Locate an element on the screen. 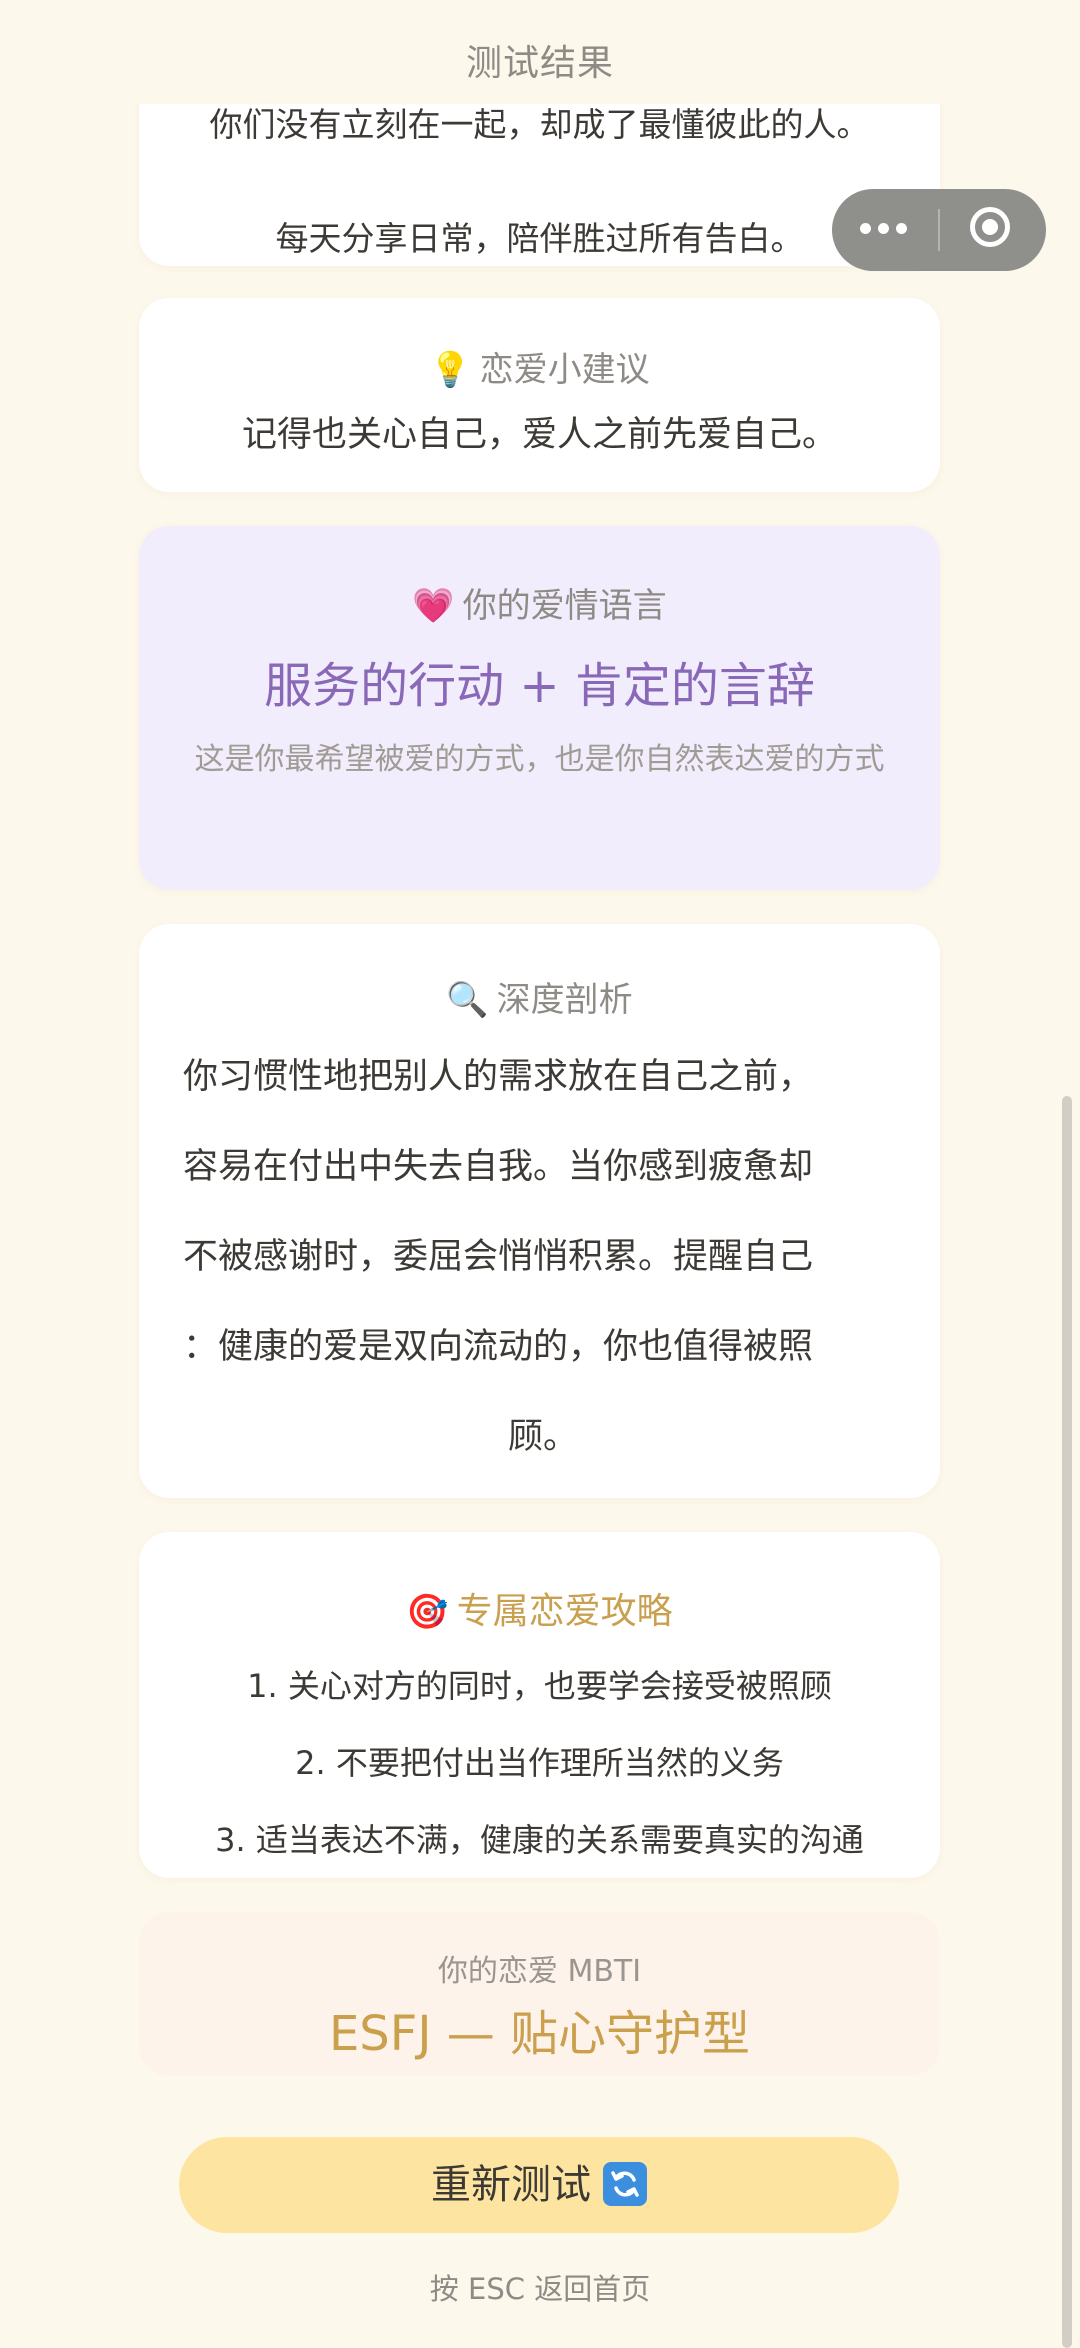 The image size is (1080, 2348). love-language-headline: 服务的行动 + 肯定的言辞 is located at coordinates (539, 686).